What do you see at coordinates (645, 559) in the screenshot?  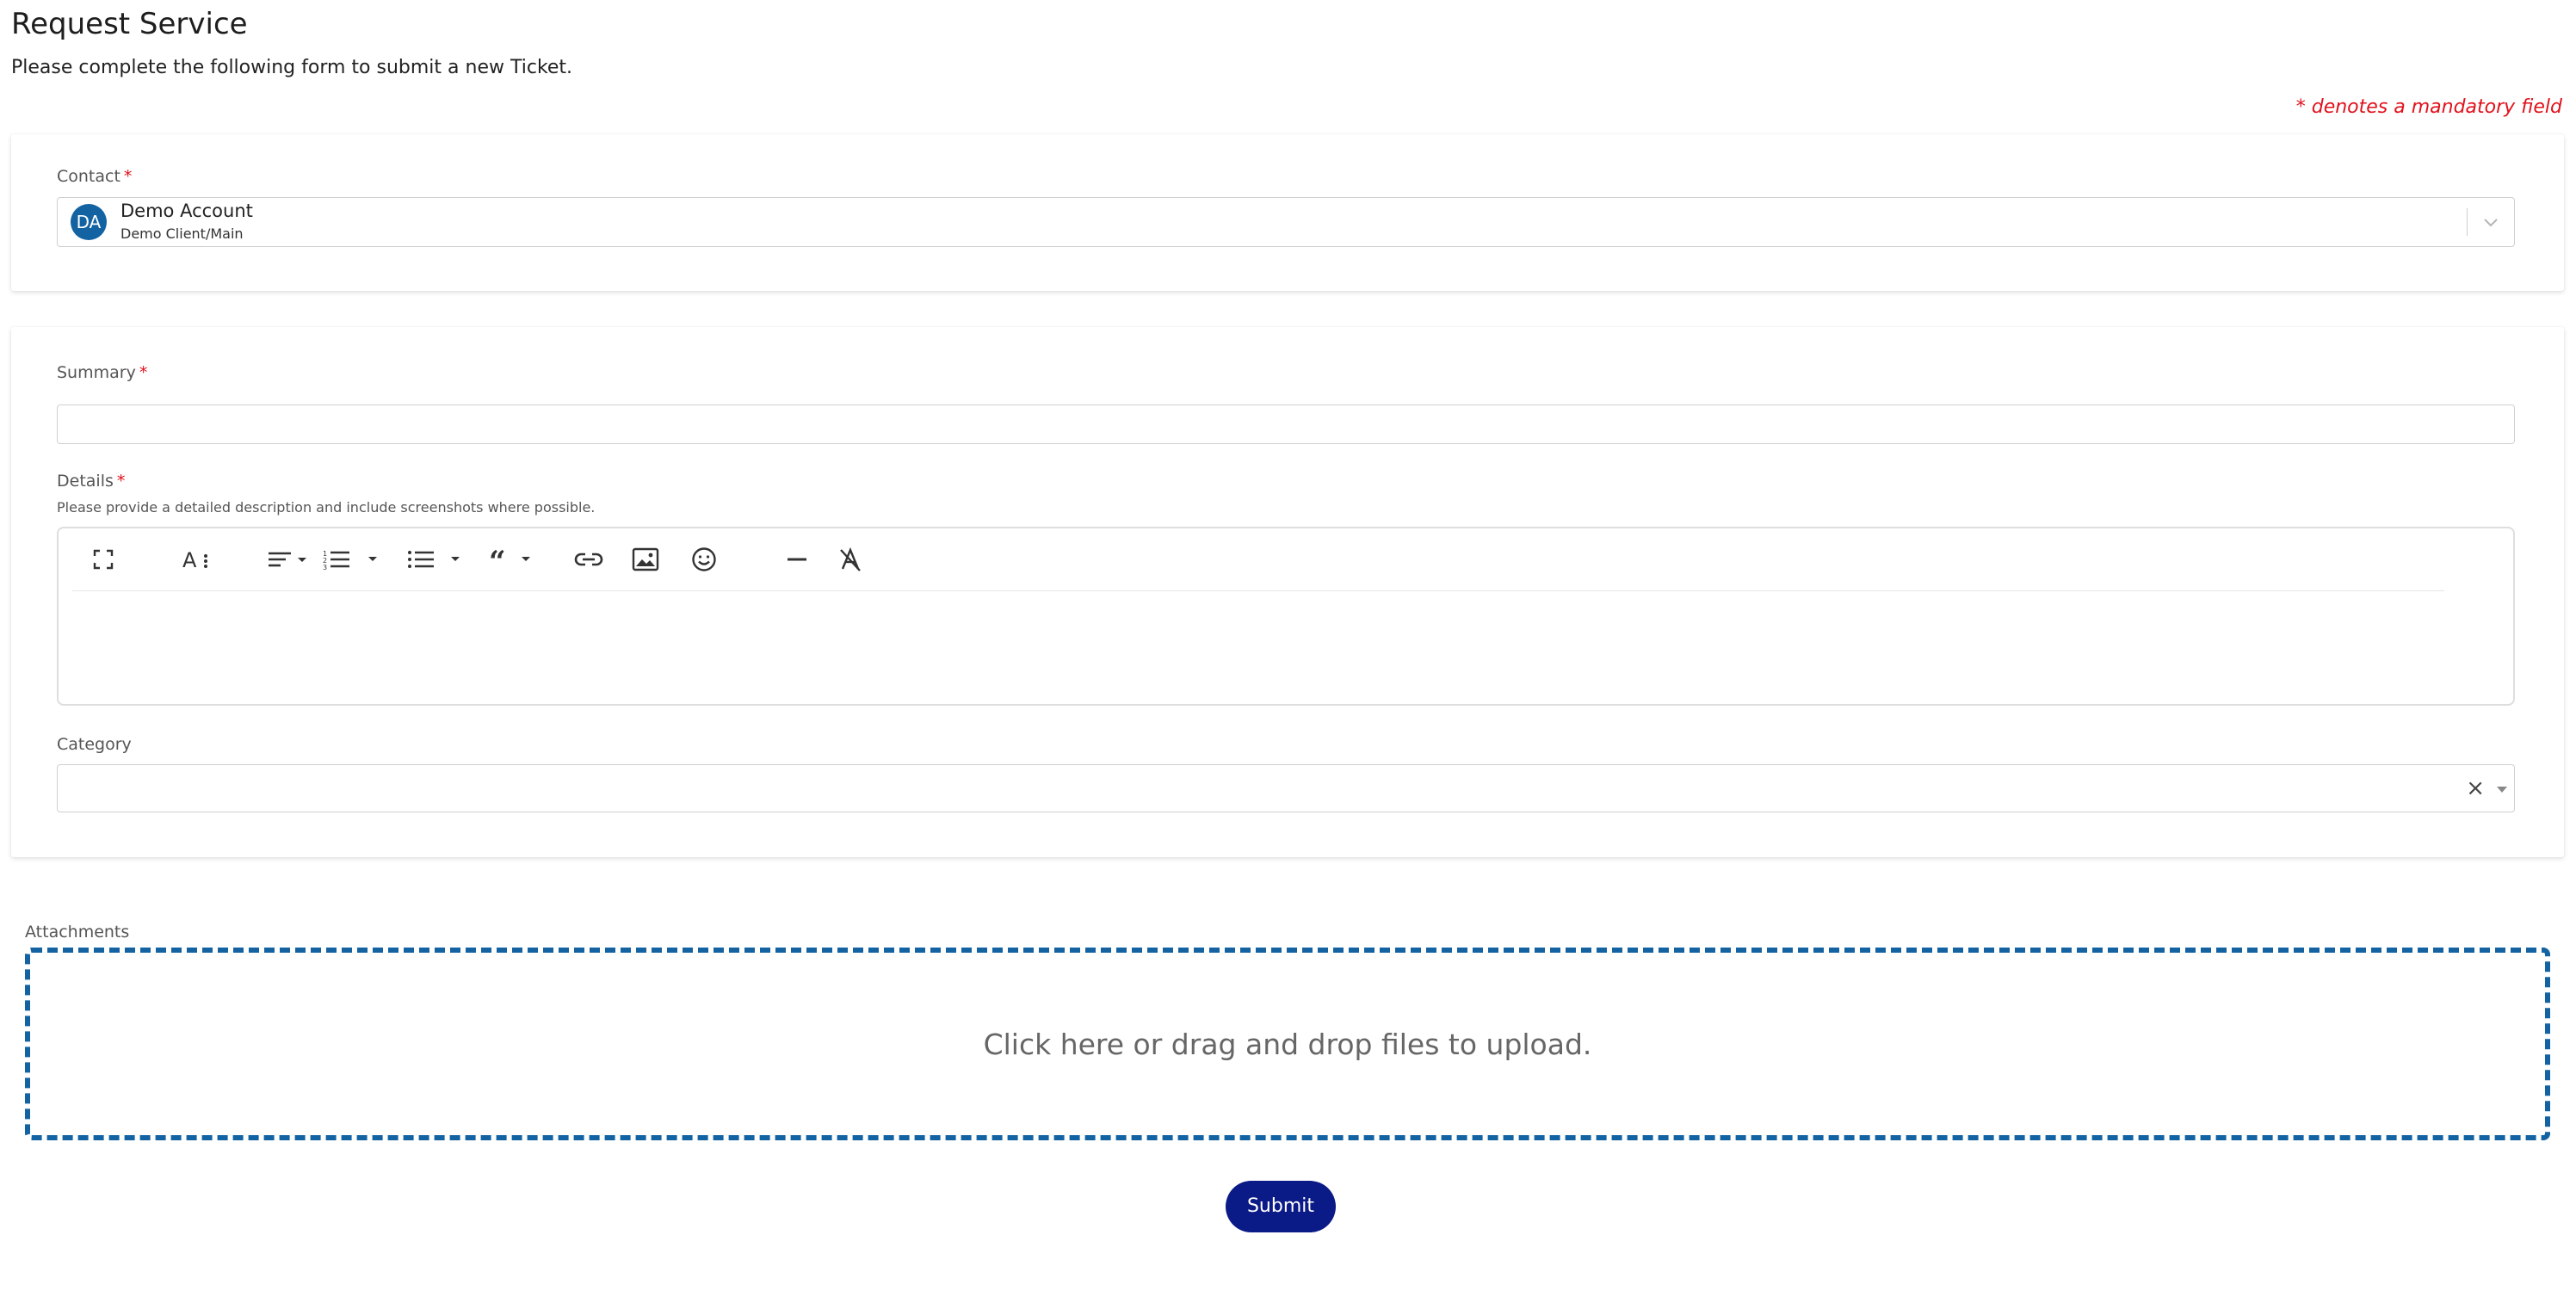 I see `image-icon` at bounding box center [645, 559].